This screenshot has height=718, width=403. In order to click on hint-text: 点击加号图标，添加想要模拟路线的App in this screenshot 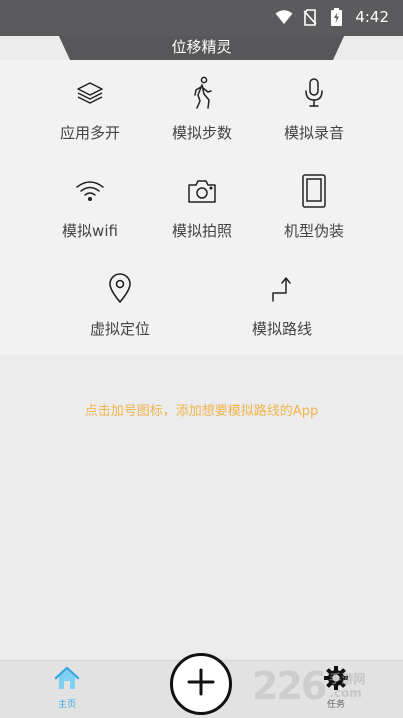, I will do `click(201, 411)`.